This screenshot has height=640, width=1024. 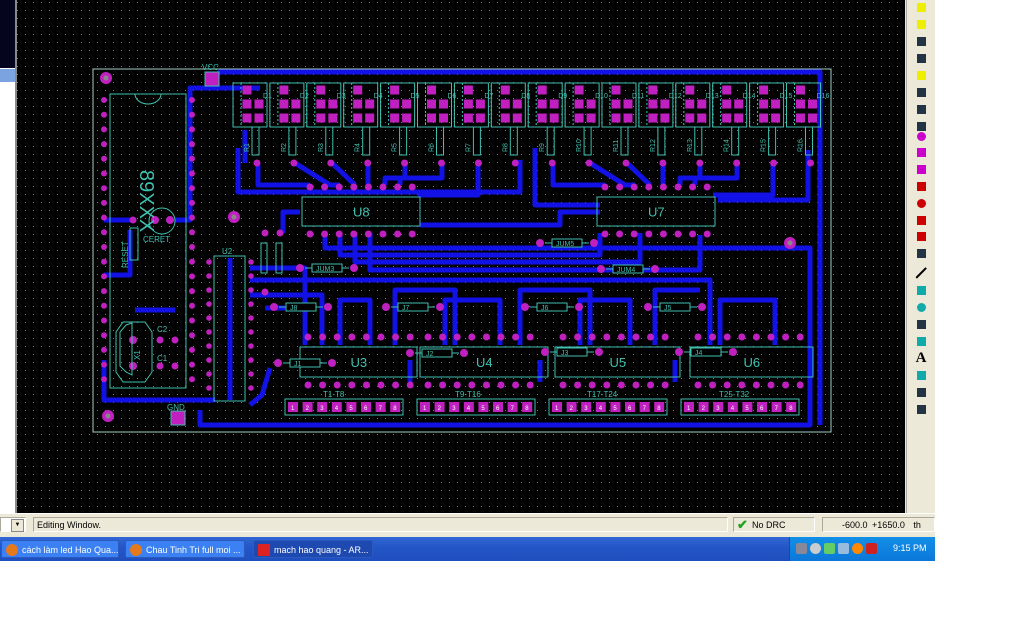 I want to click on package-icon, so click(x=921, y=24).